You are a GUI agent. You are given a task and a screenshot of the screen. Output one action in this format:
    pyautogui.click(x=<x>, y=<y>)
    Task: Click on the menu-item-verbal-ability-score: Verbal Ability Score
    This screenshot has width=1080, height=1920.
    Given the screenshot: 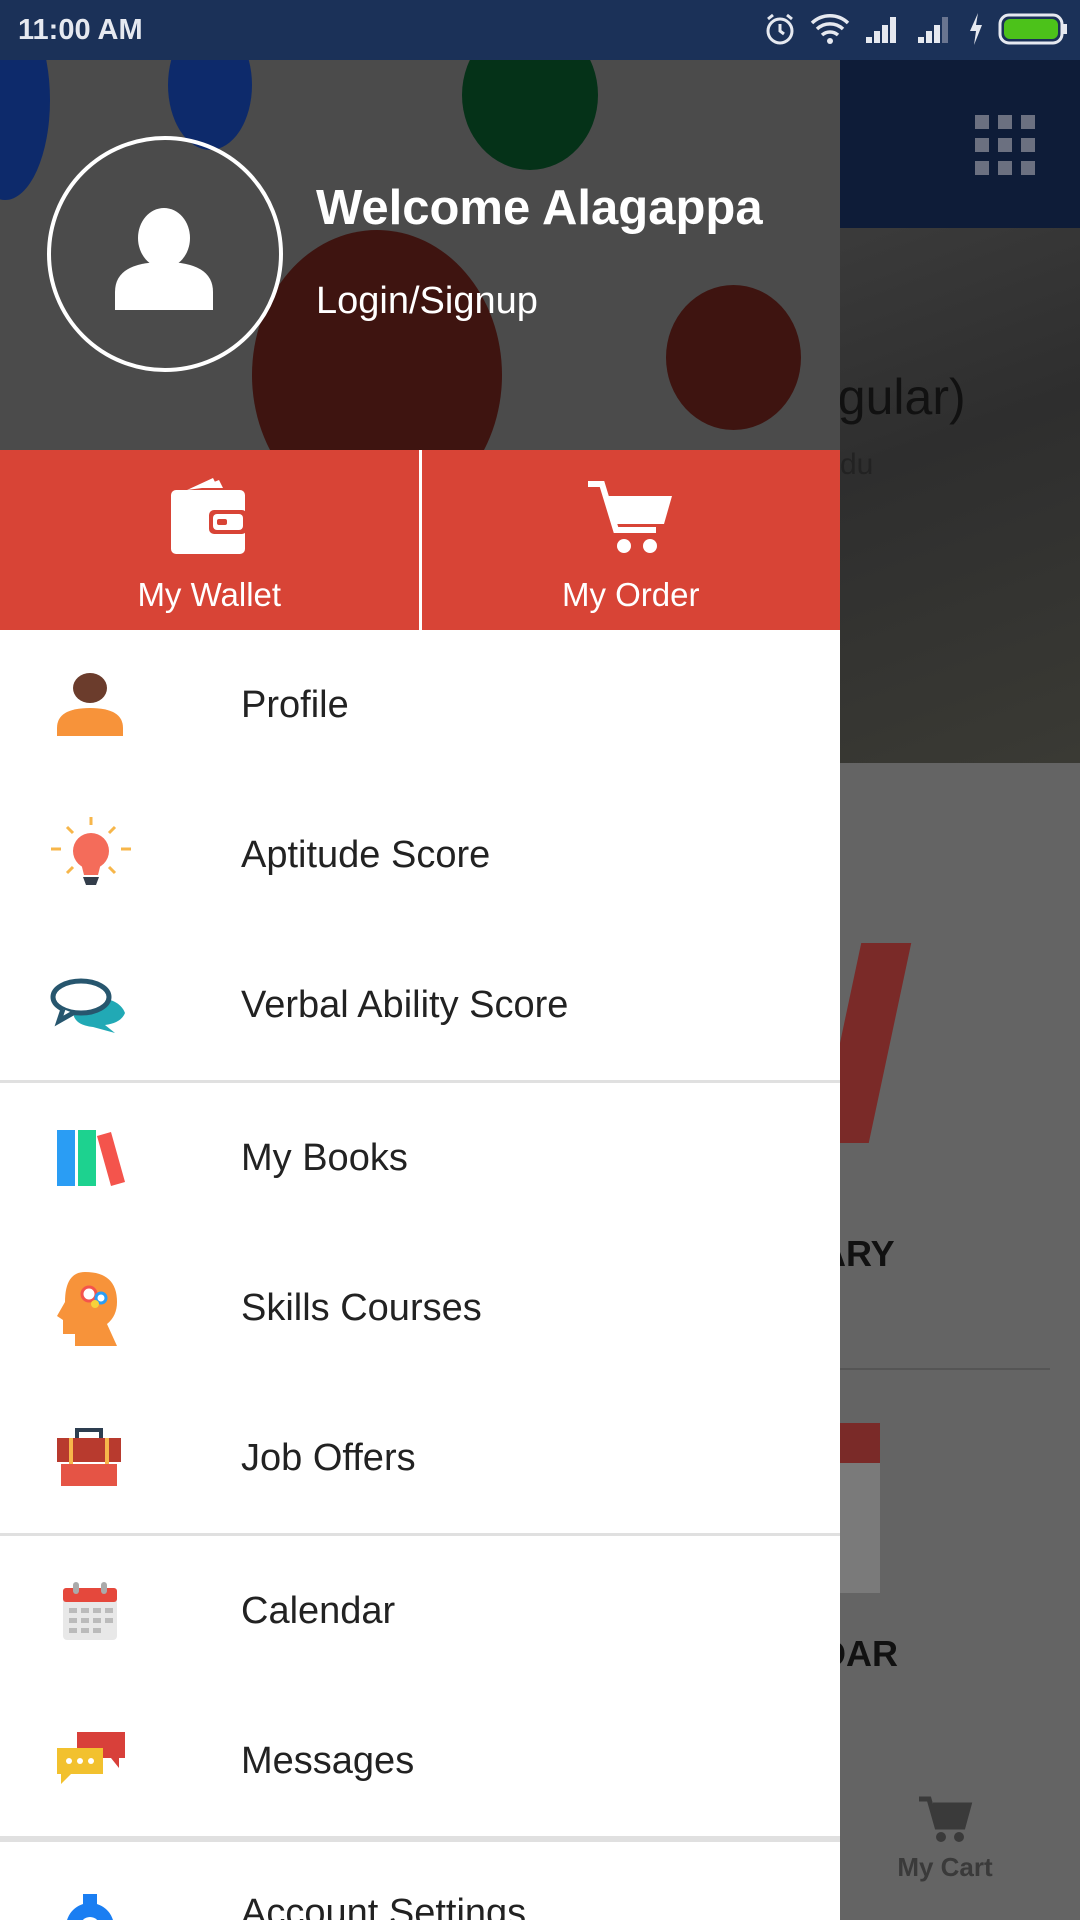 What is the action you would take?
    pyautogui.click(x=420, y=1005)
    